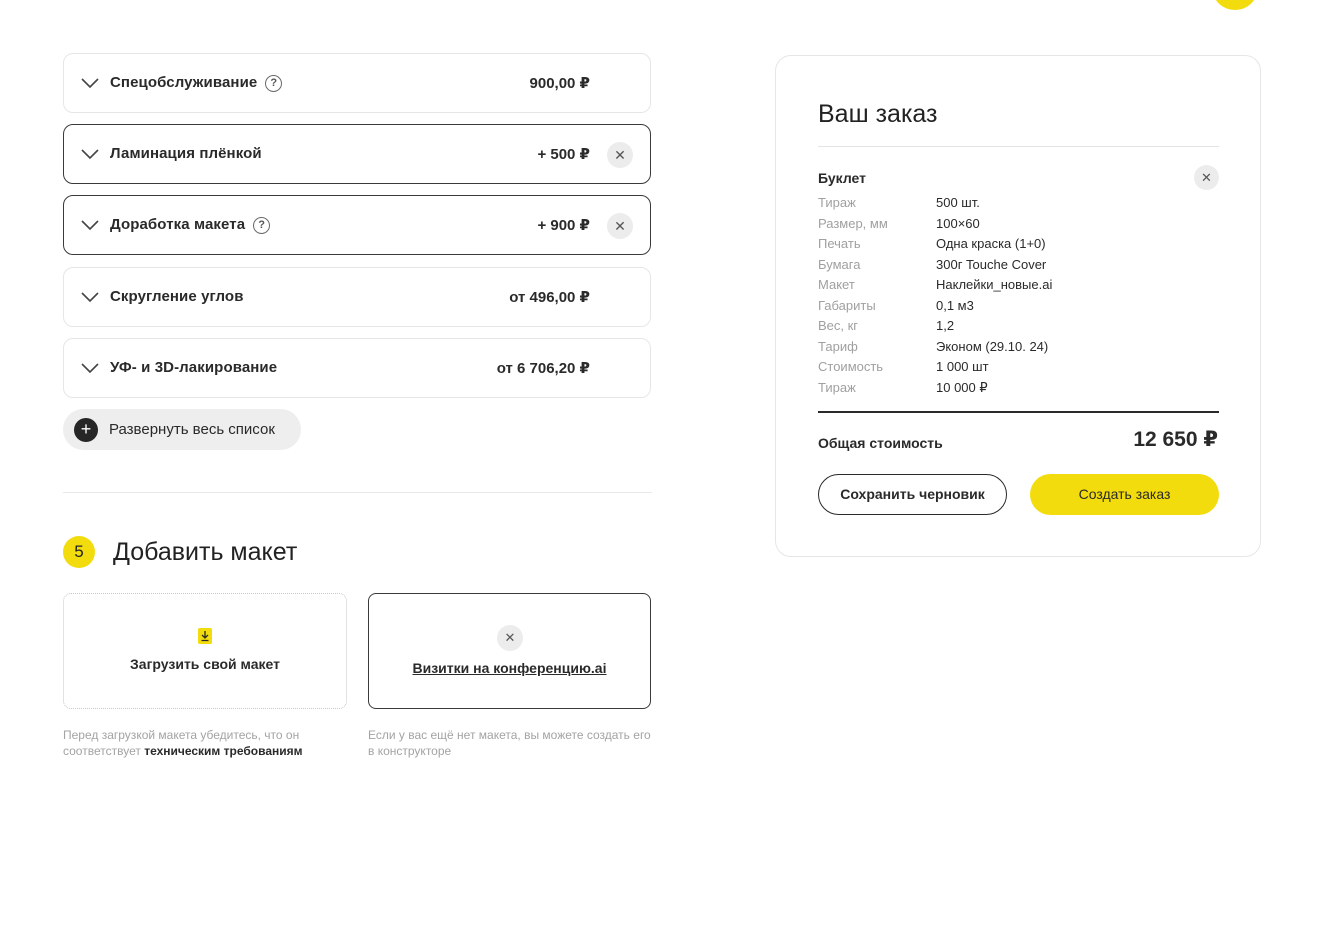 This screenshot has height=938, width=1322. Describe the element at coordinates (1018, 369) in the screenshot. I see `spec-row: Стоимость 1 000 шт` at that location.